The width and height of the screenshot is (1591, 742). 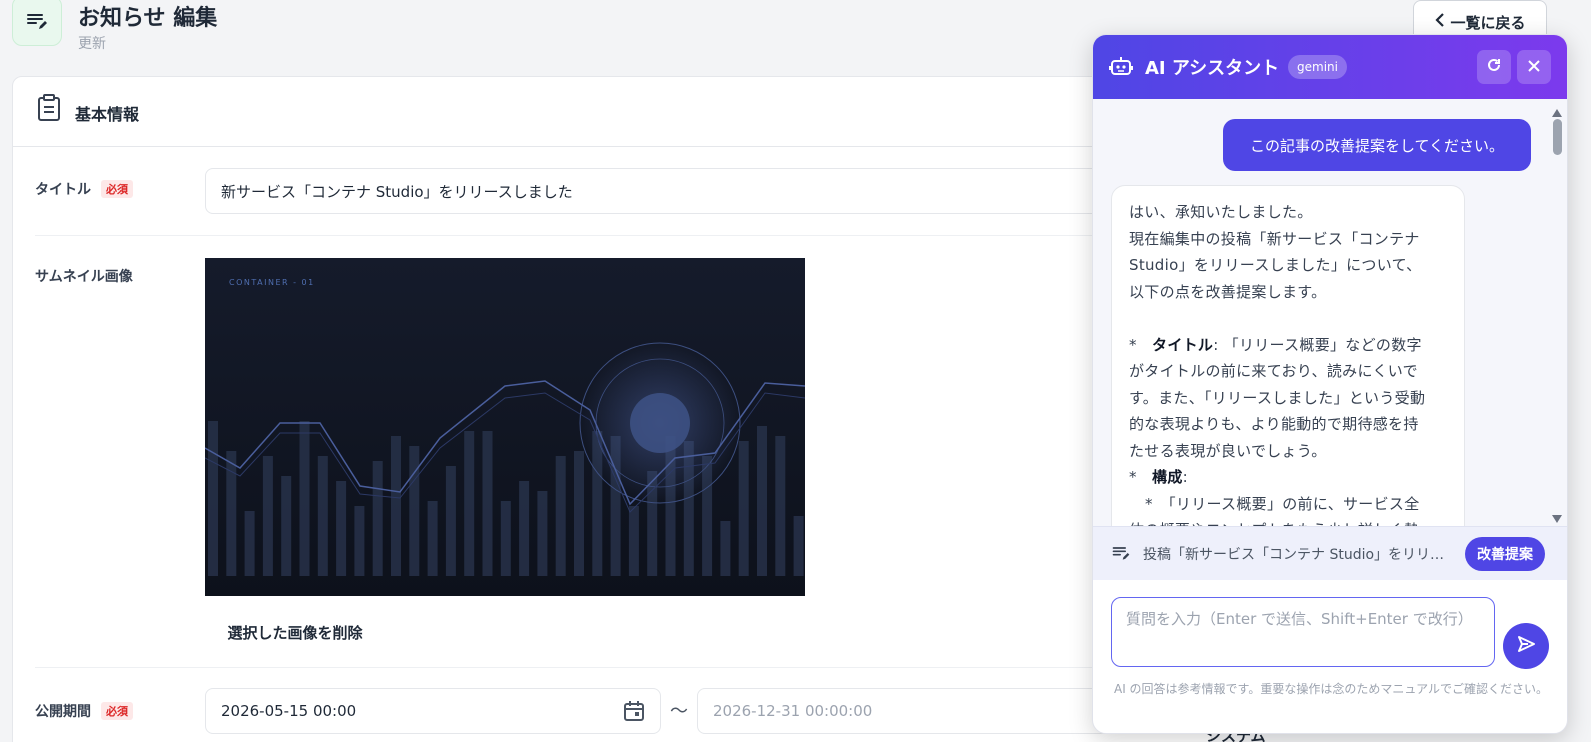 I want to click on delete-image-button: 選択した画像を削除, so click(x=295, y=632).